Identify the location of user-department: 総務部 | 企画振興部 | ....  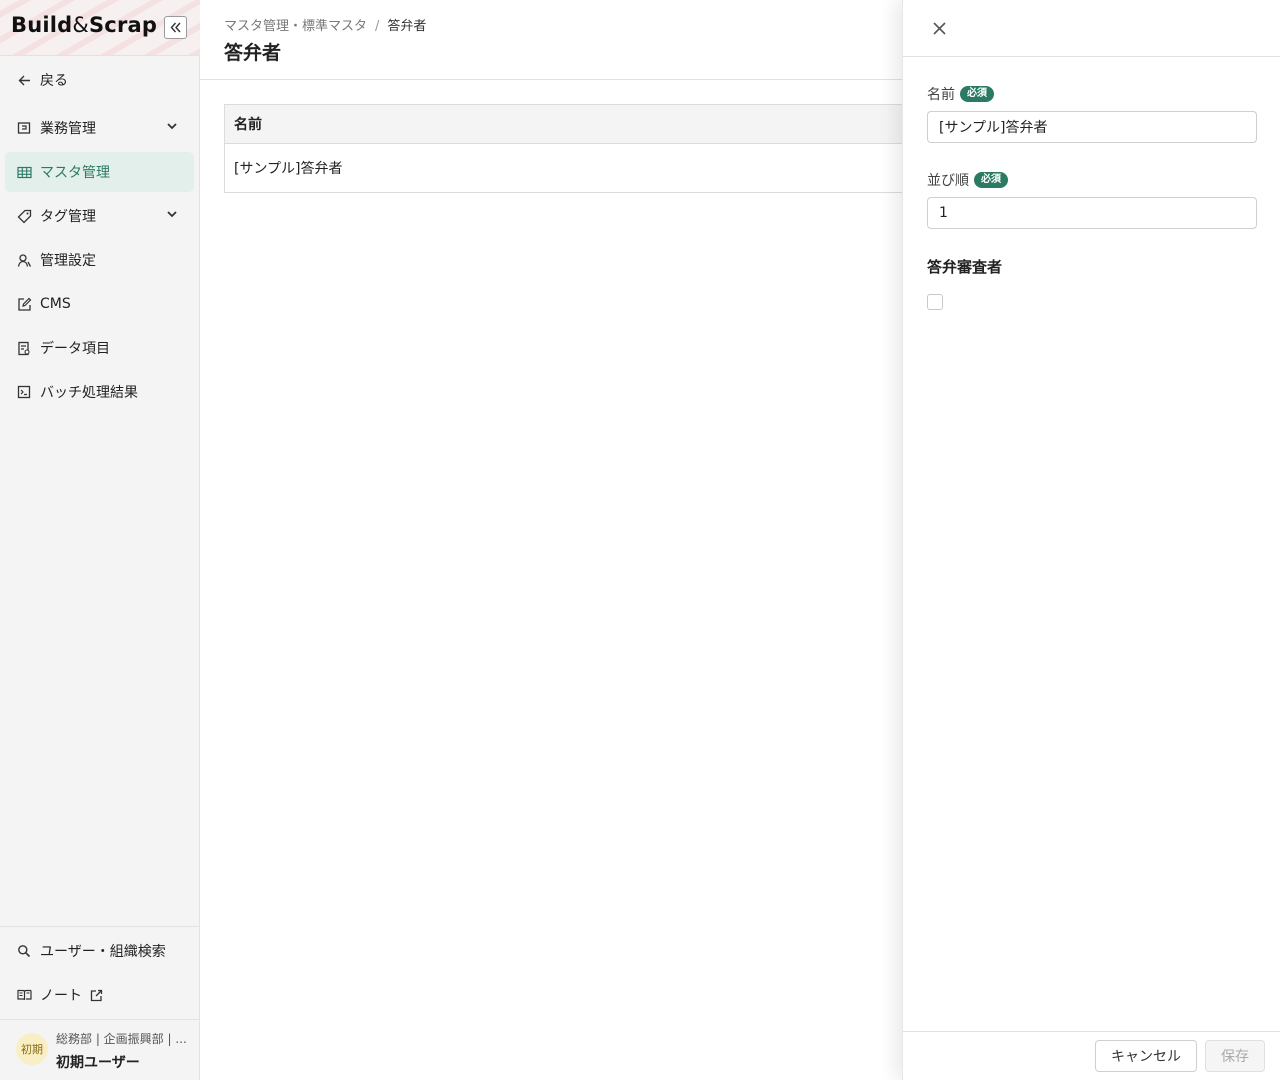
(121, 1039).